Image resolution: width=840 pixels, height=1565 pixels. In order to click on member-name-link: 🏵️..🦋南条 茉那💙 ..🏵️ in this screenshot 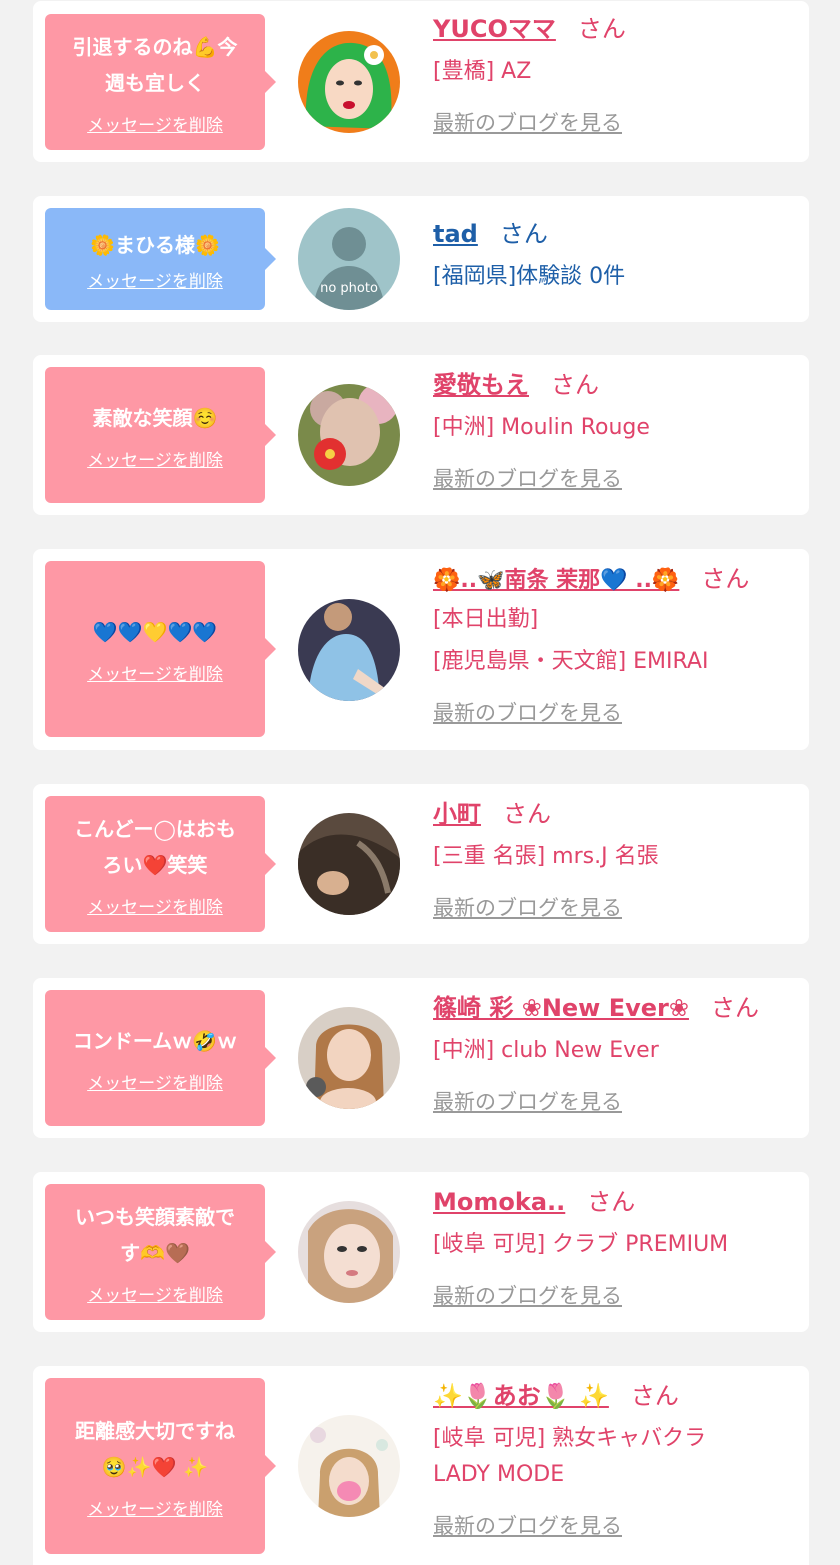, I will do `click(556, 580)`.